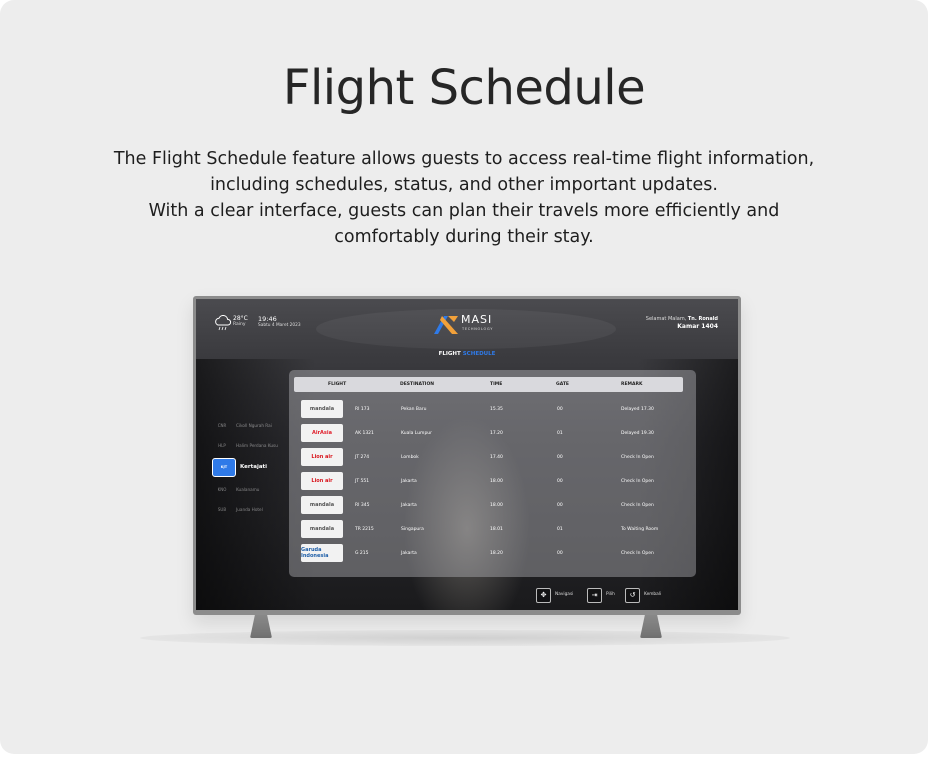 The width and height of the screenshot is (928, 773). I want to click on back-icon: ↺, so click(632, 595).